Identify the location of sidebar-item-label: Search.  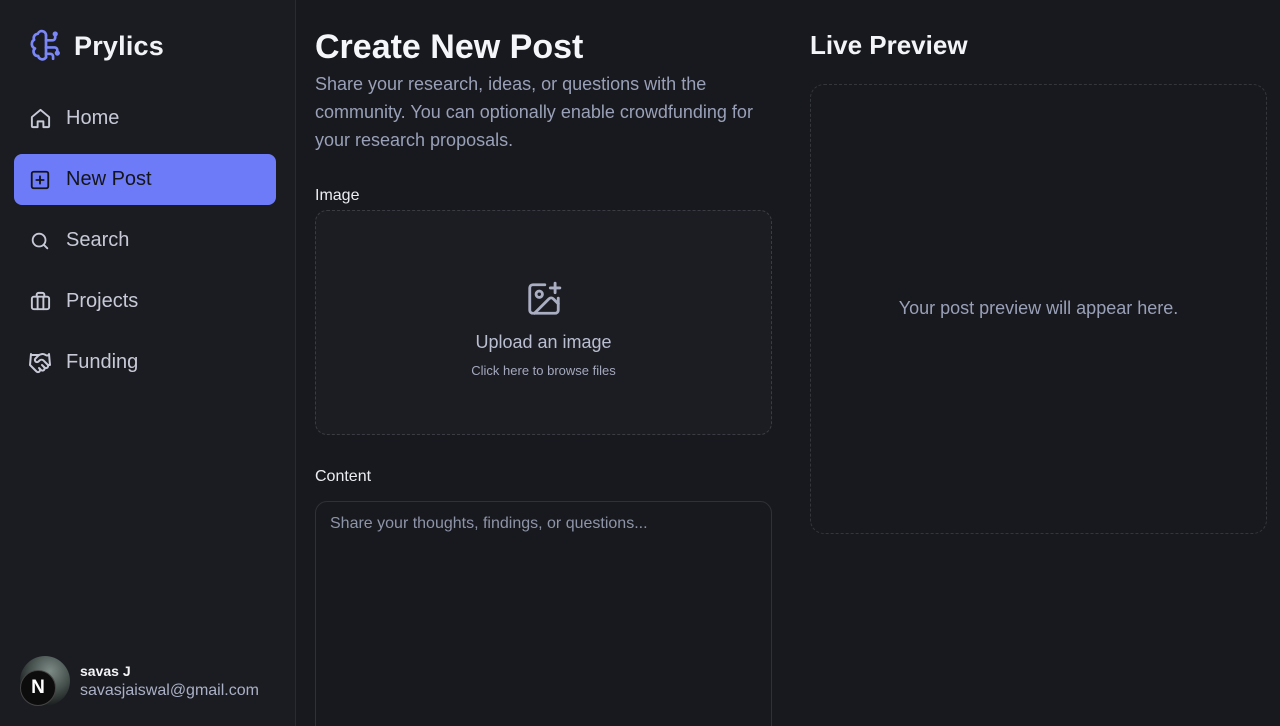
(98, 240).